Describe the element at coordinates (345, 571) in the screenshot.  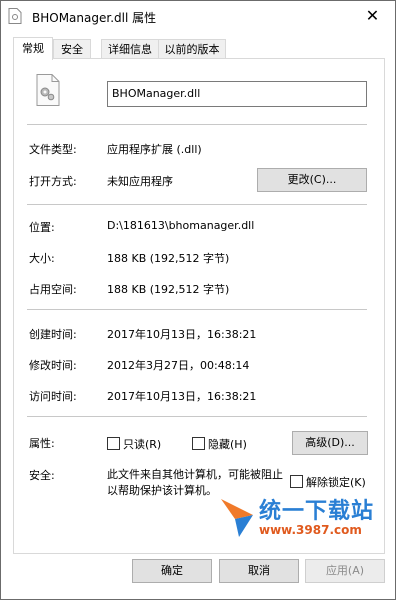
I see `apply-button: 应用(A)` at that location.